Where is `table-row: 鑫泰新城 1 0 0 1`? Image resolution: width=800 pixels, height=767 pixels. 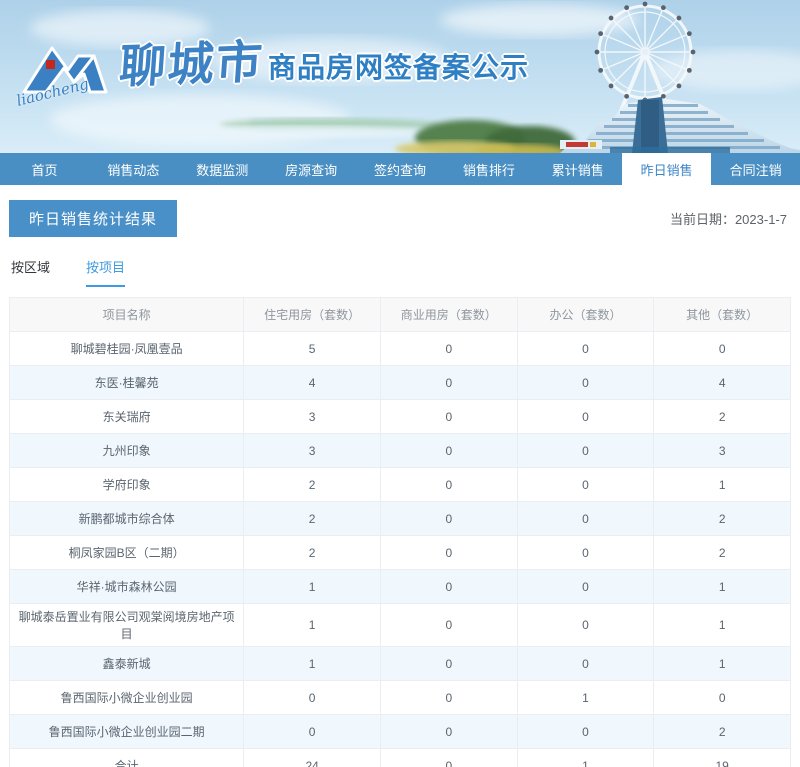 table-row: 鑫泰新城 1 0 0 1 is located at coordinates (399, 663).